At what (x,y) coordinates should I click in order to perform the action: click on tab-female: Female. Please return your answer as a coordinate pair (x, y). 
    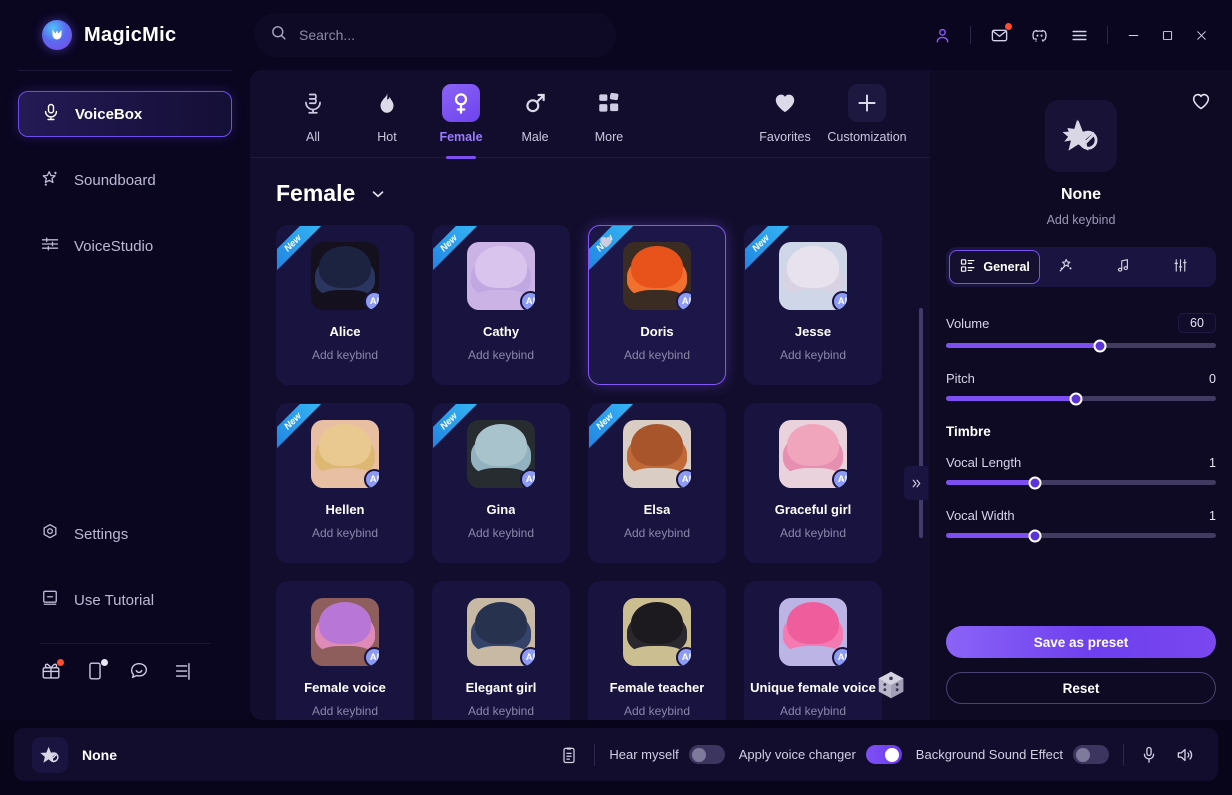
    Looking at the image, I should click on (461, 114).